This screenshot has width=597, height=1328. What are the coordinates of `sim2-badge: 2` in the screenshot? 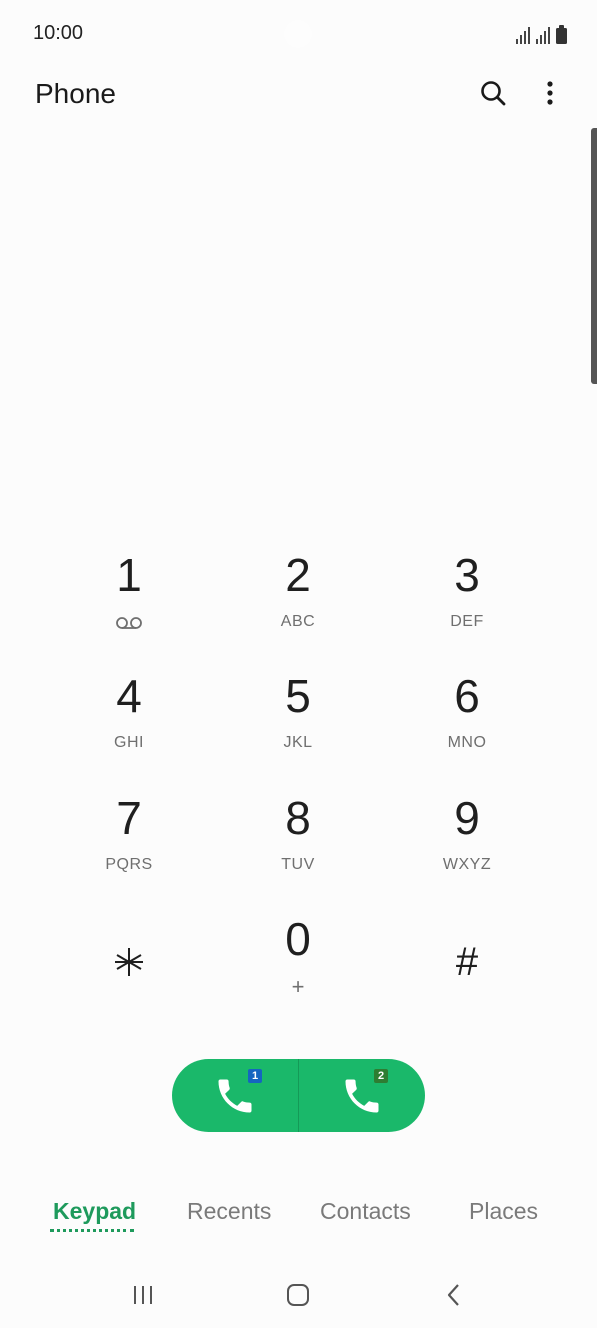 It's located at (381, 1076).